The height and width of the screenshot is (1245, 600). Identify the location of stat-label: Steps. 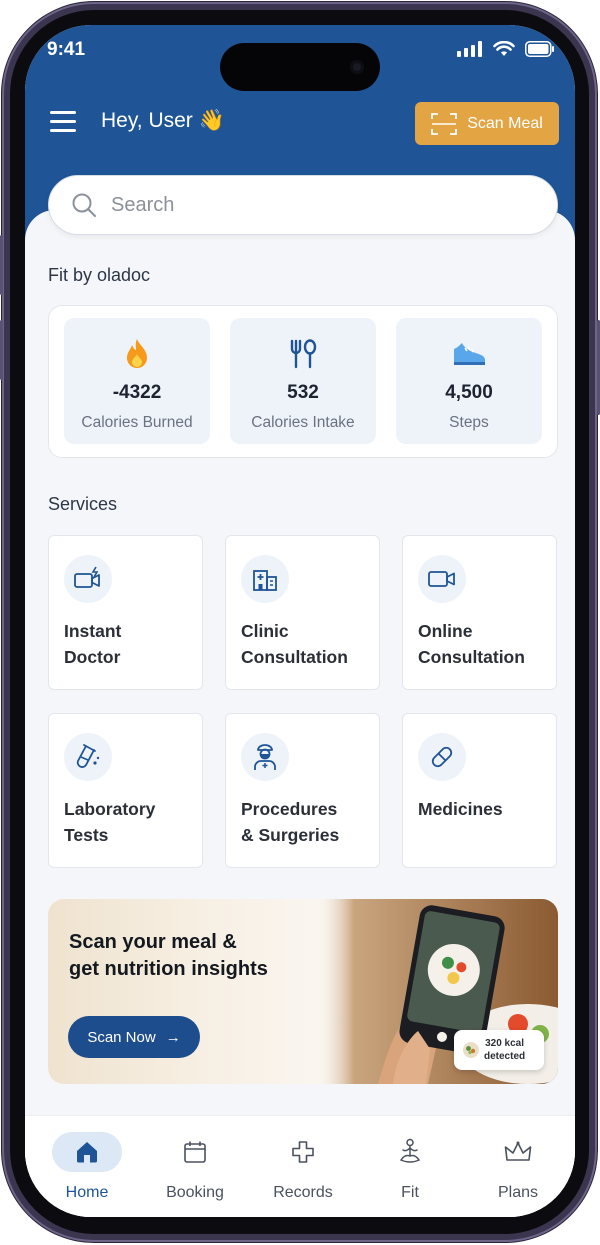
(469, 422).